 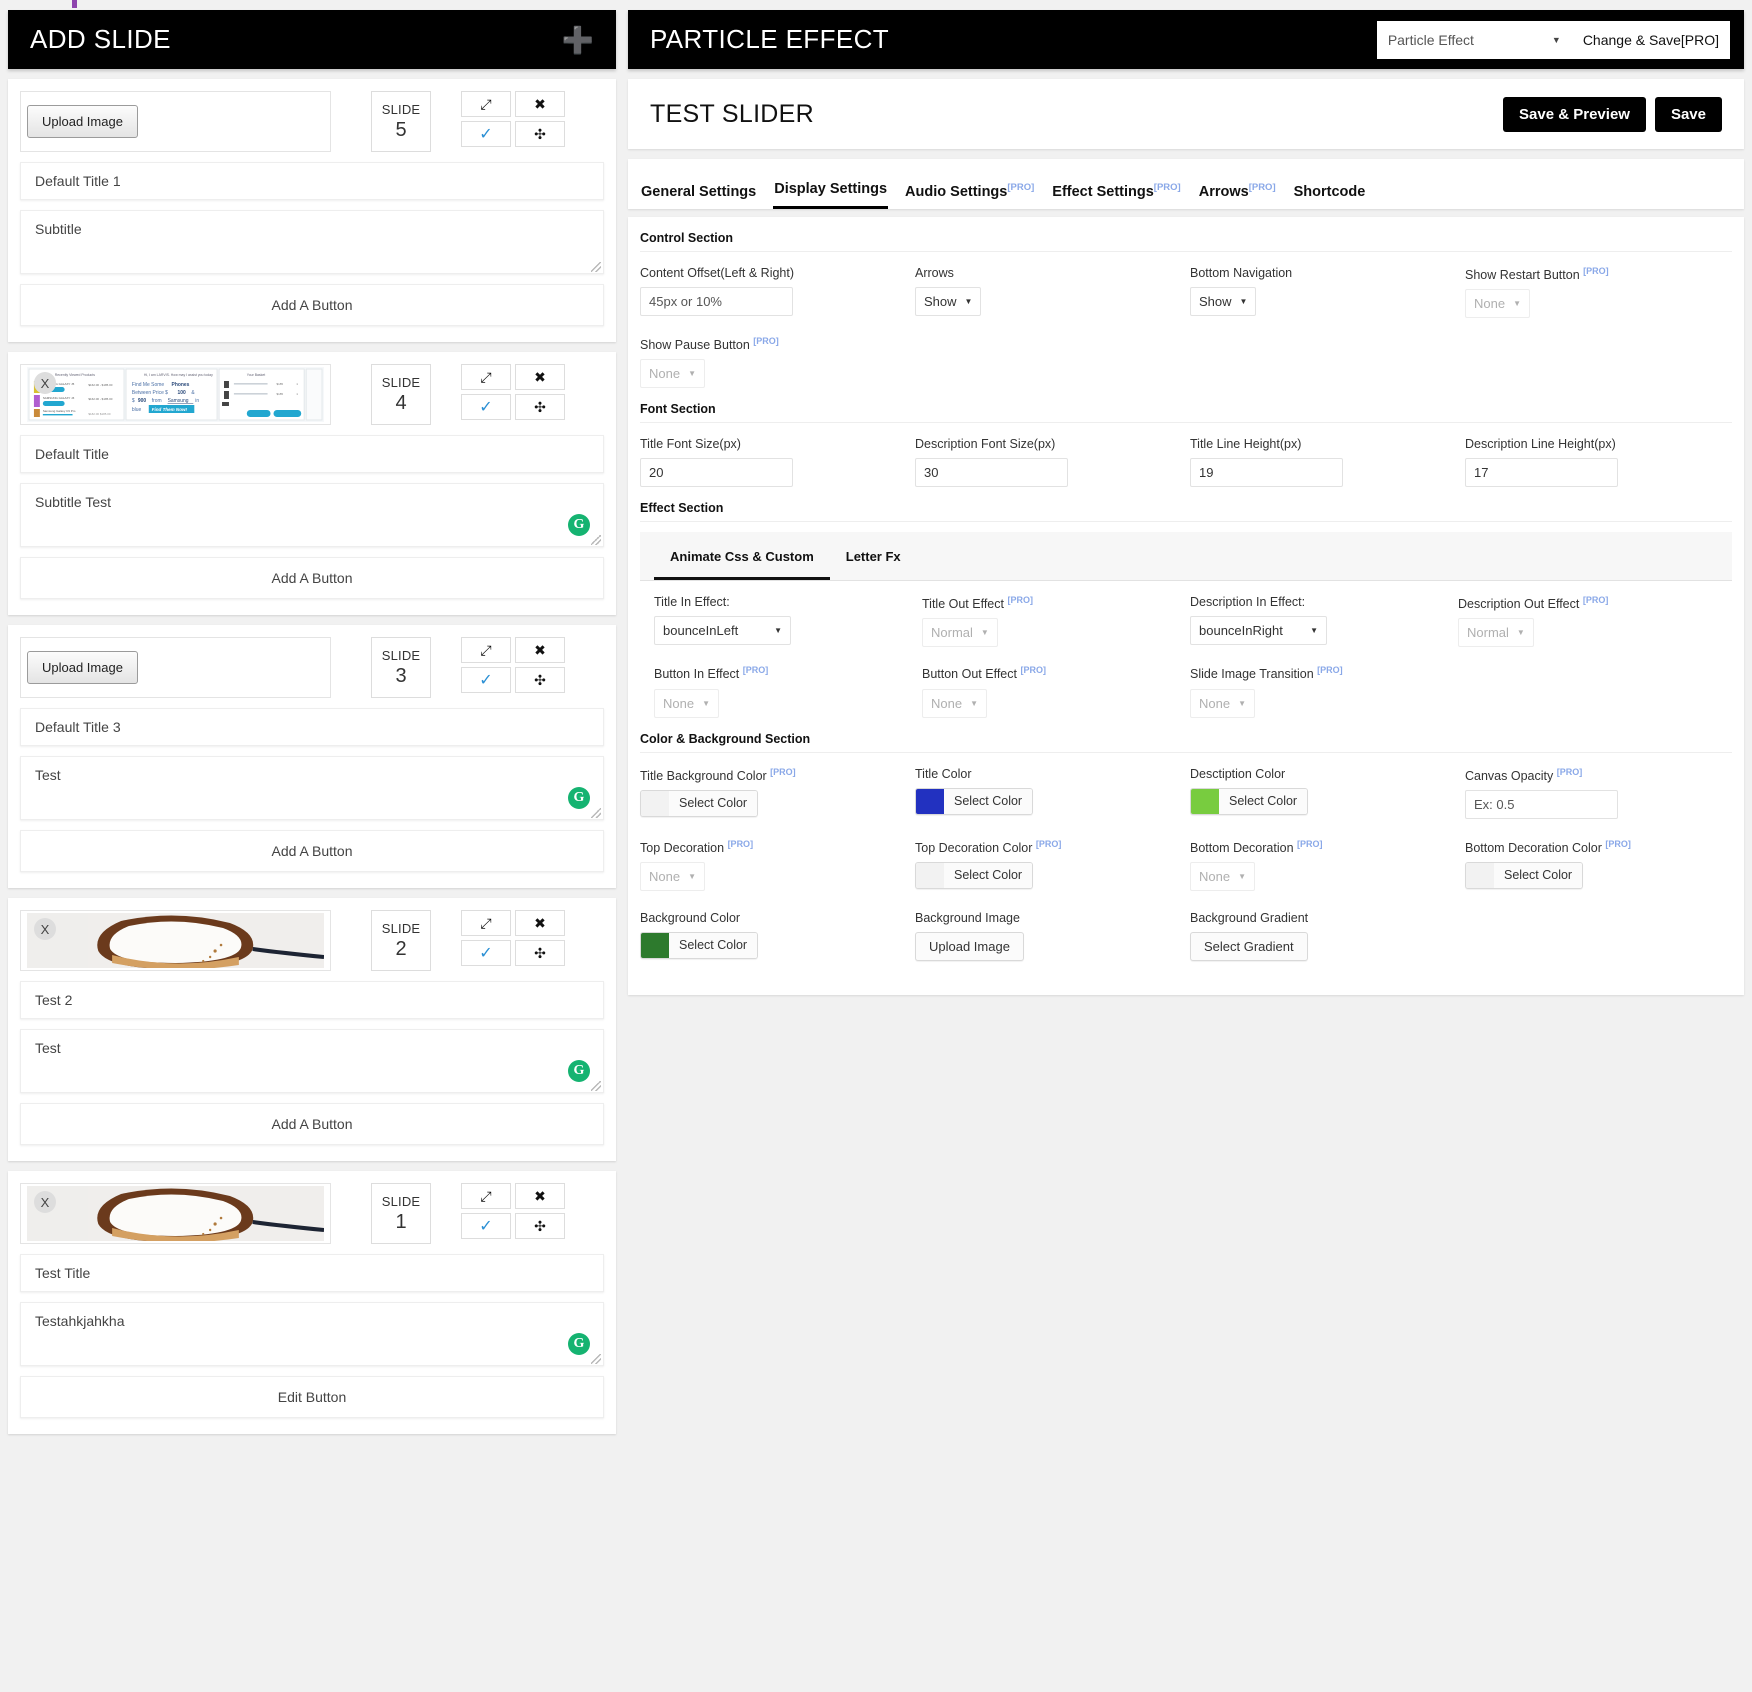 What do you see at coordinates (948, 301) in the screenshot?
I see `arrows-select: Show ▼` at bounding box center [948, 301].